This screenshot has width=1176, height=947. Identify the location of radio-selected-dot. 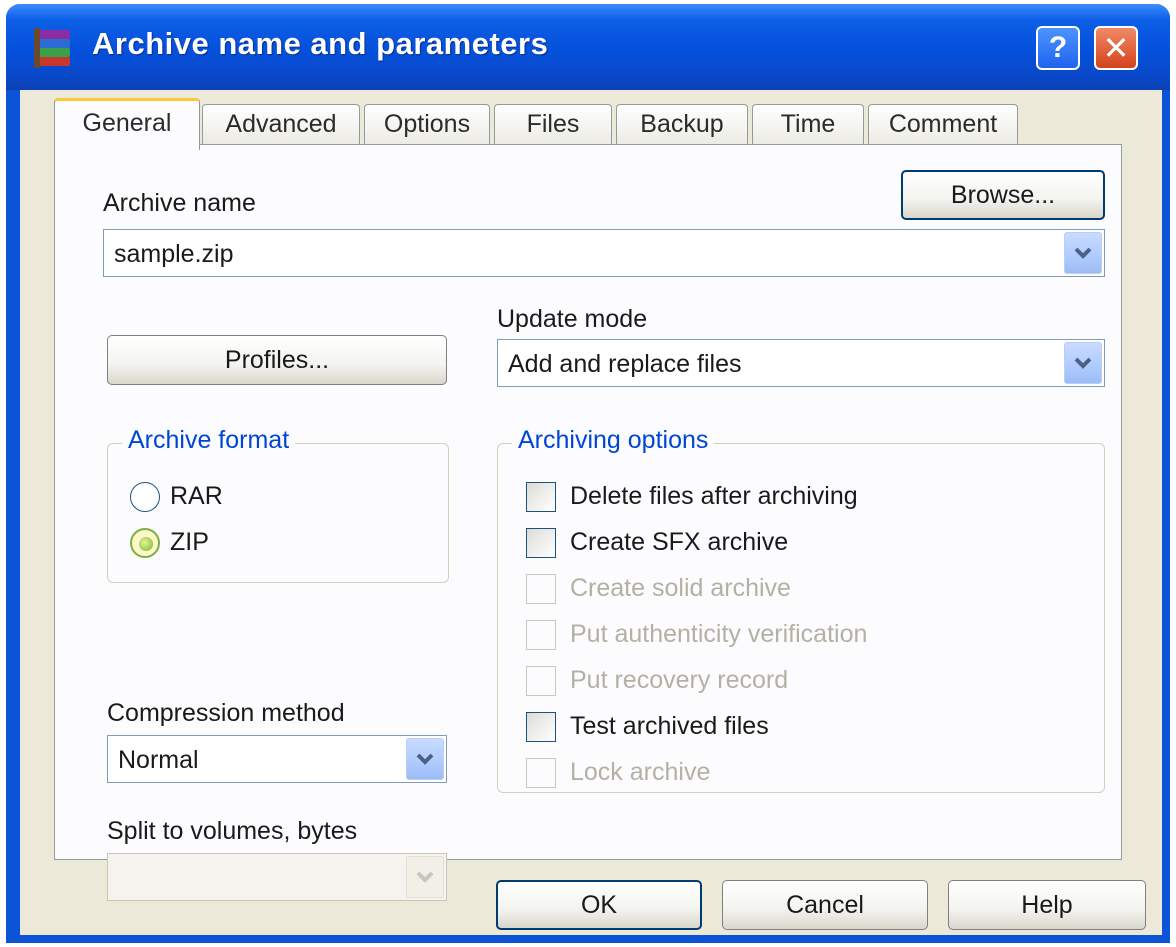
(146, 544).